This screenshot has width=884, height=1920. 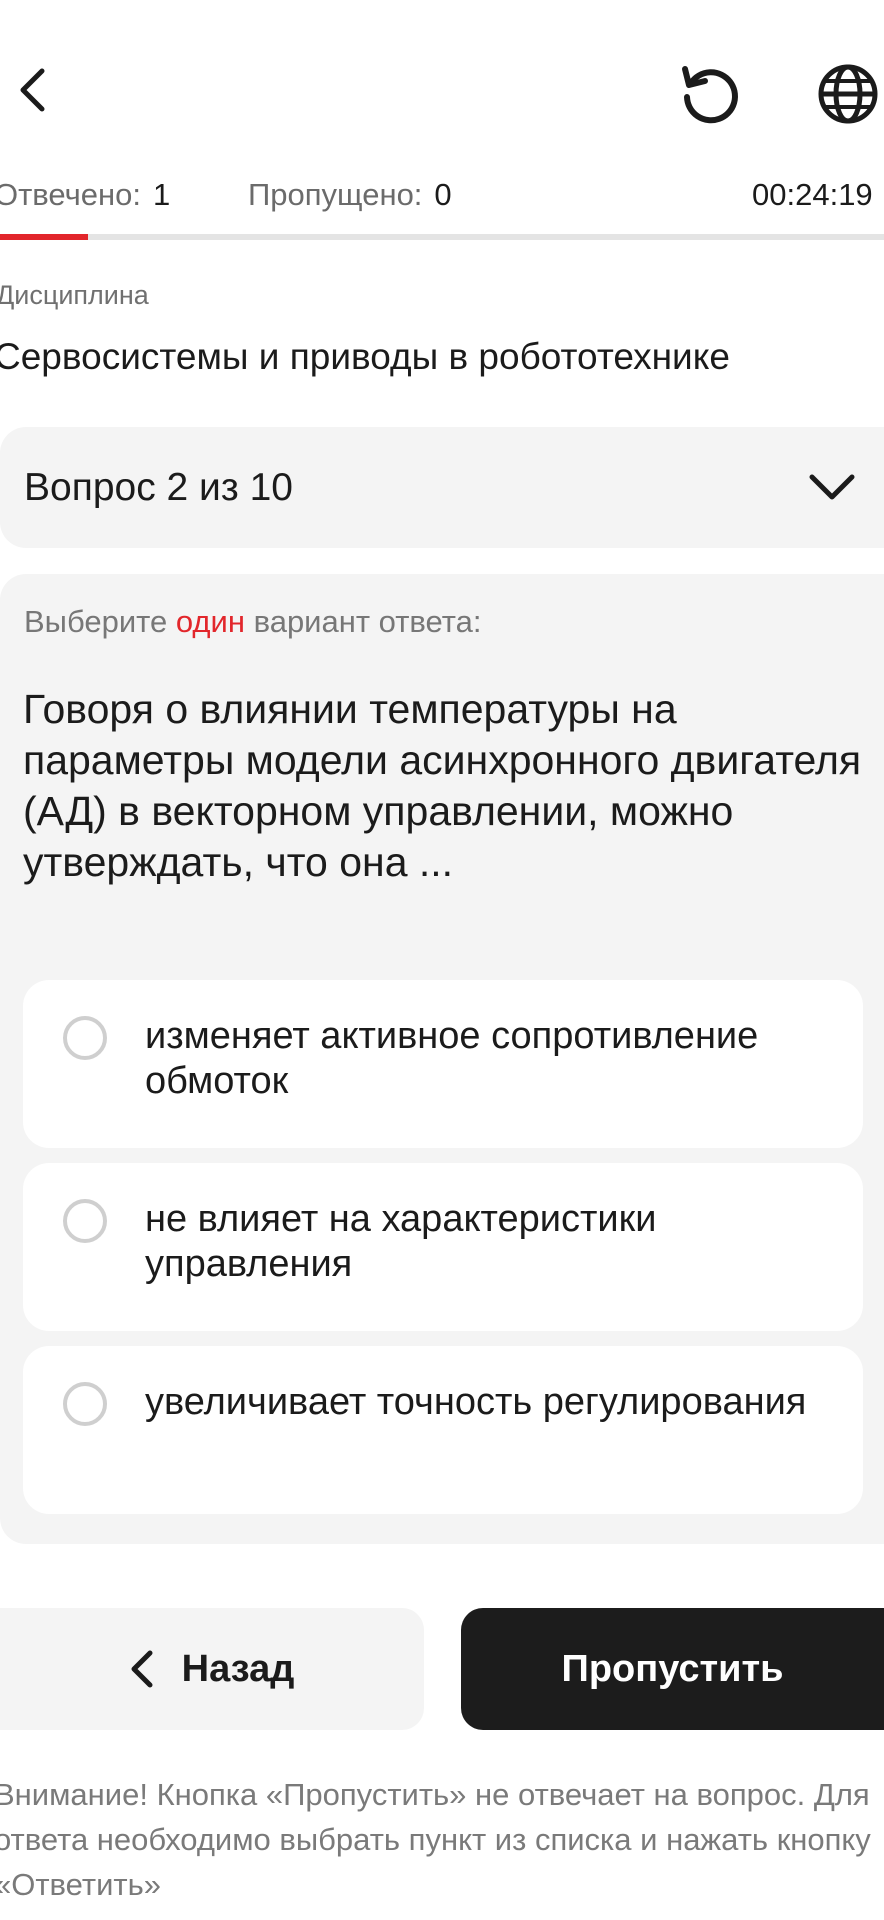 I want to click on skipped-value: 0, so click(x=443, y=194).